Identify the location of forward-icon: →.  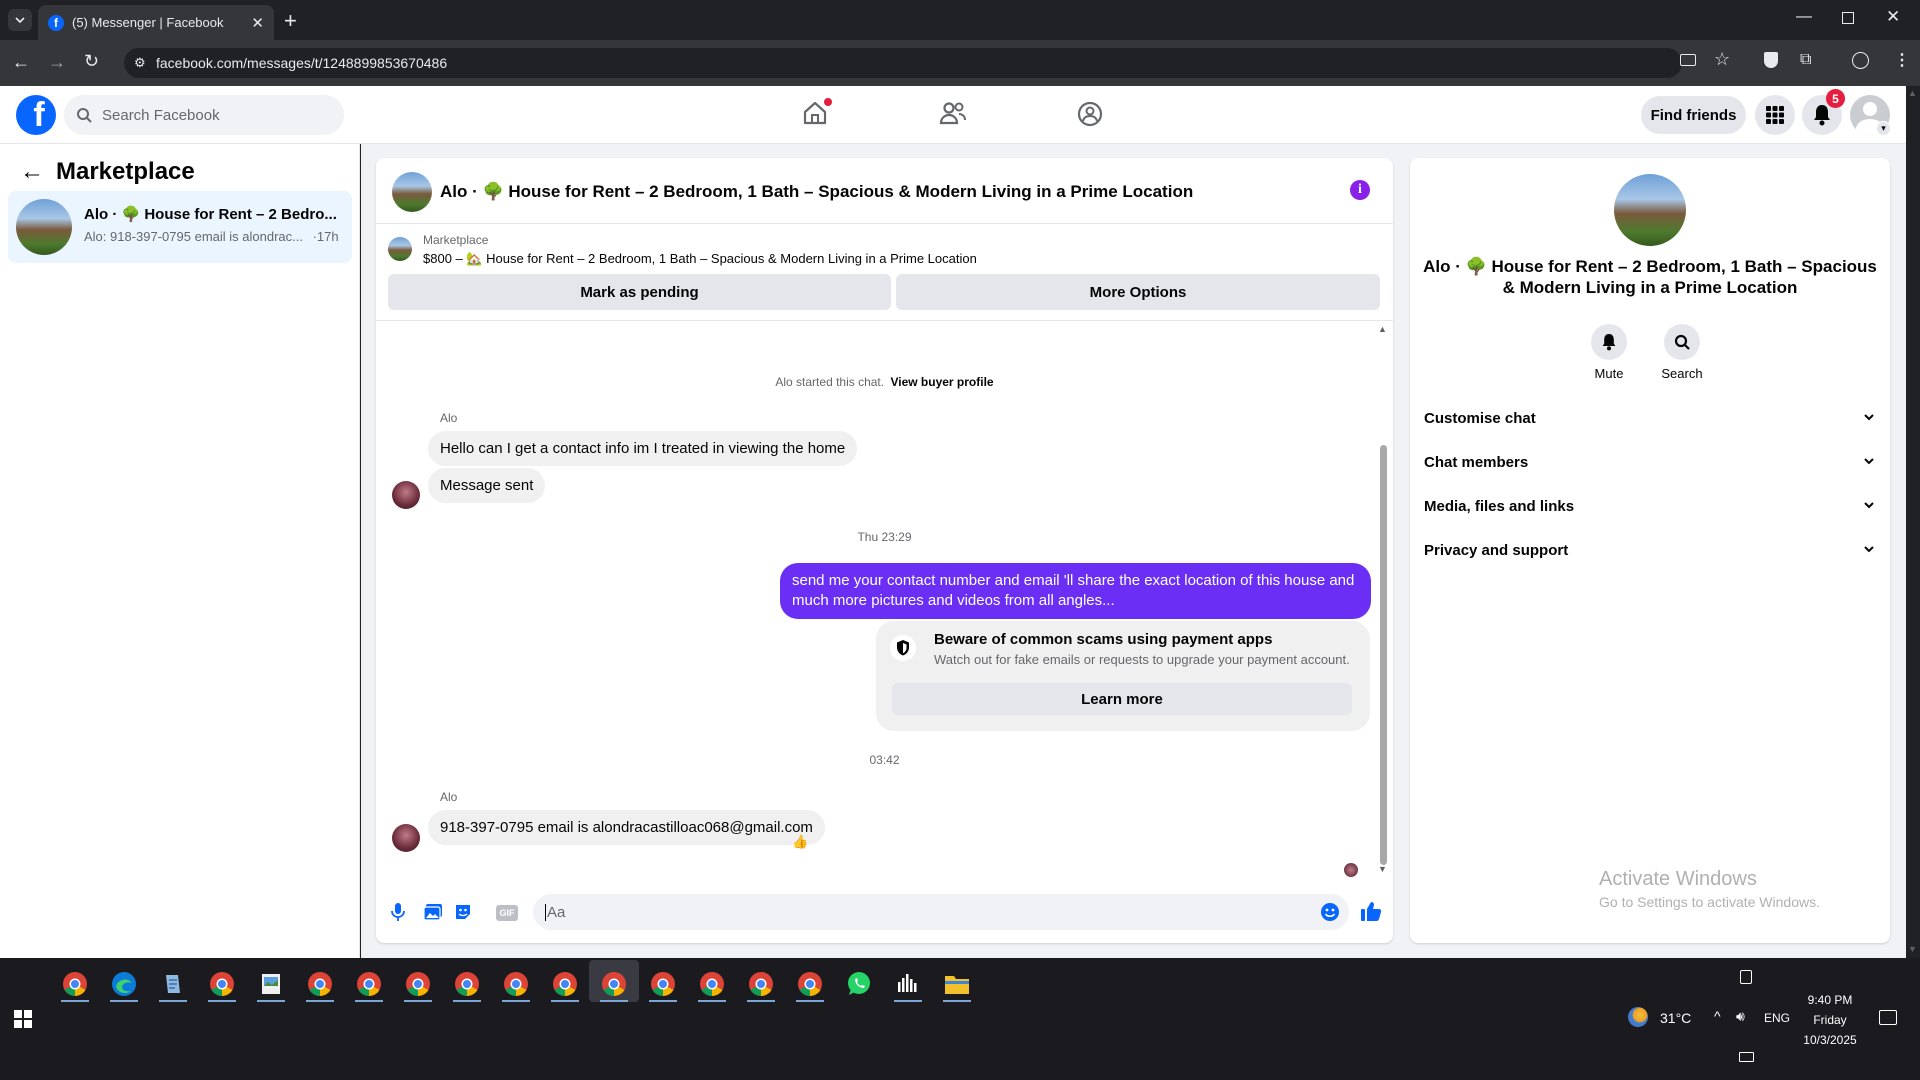
(57, 62).